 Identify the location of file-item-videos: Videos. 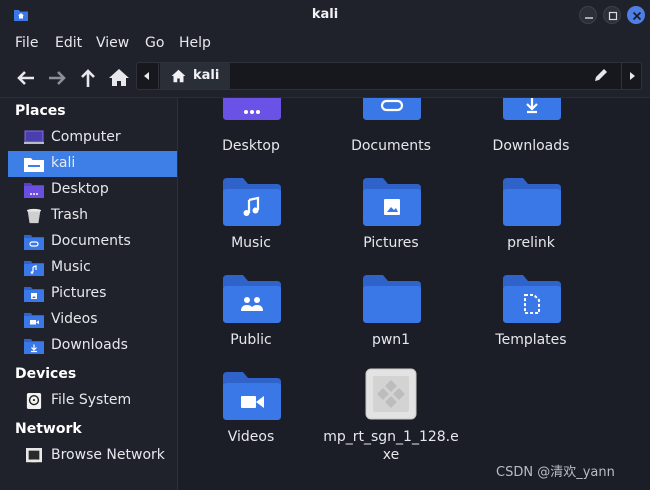
(251, 413).